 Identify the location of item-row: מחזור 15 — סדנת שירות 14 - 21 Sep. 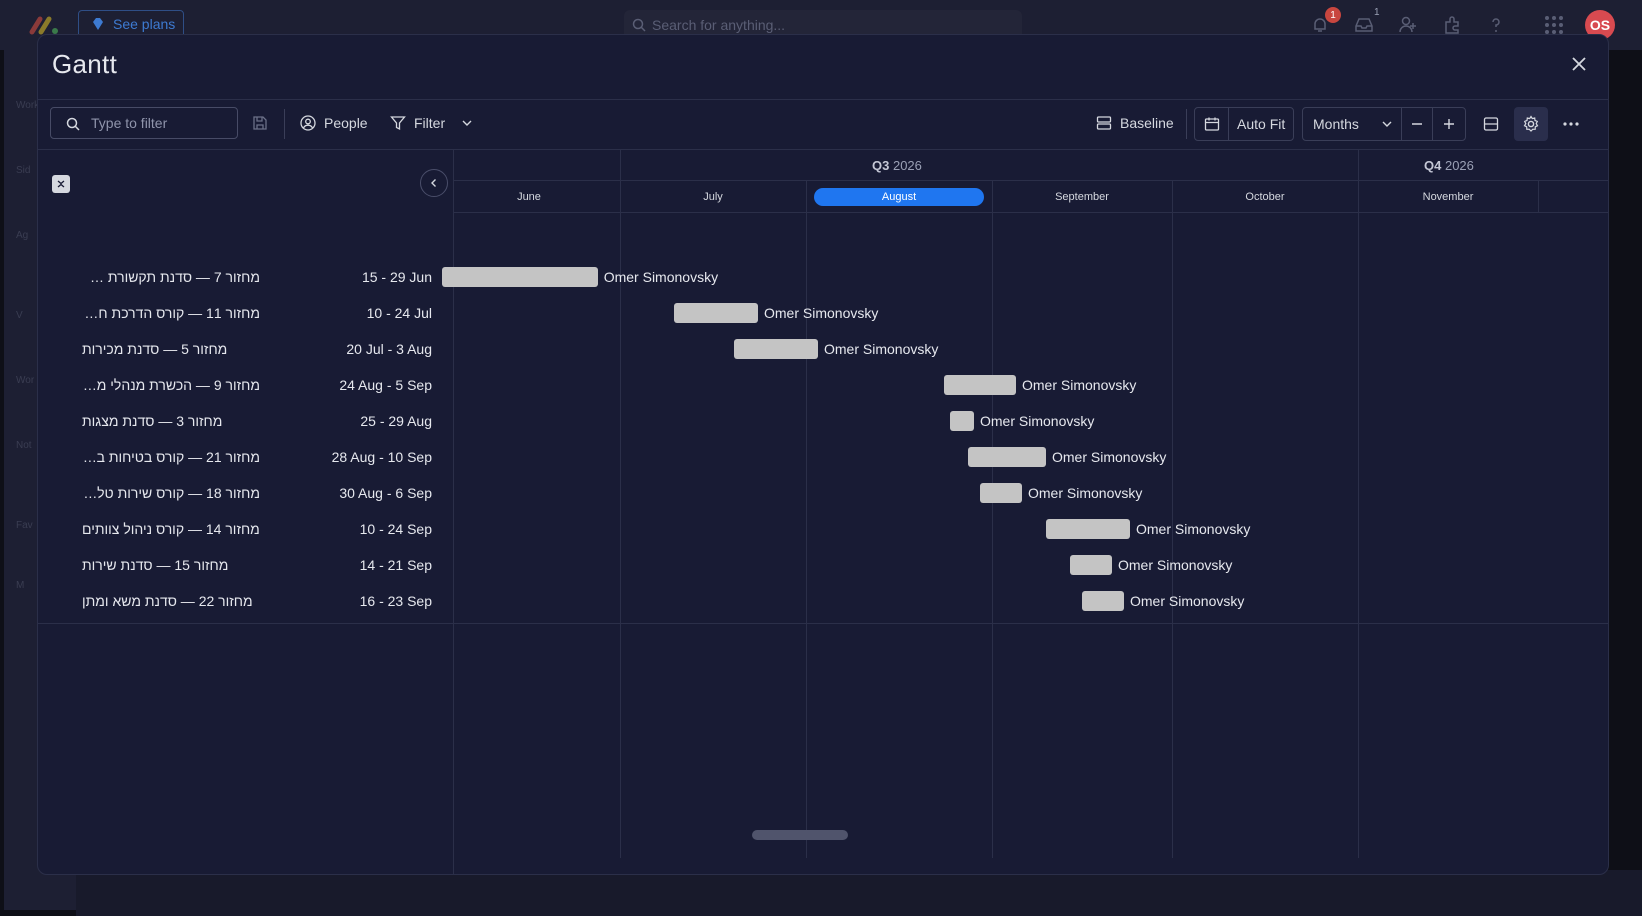
(246, 565).